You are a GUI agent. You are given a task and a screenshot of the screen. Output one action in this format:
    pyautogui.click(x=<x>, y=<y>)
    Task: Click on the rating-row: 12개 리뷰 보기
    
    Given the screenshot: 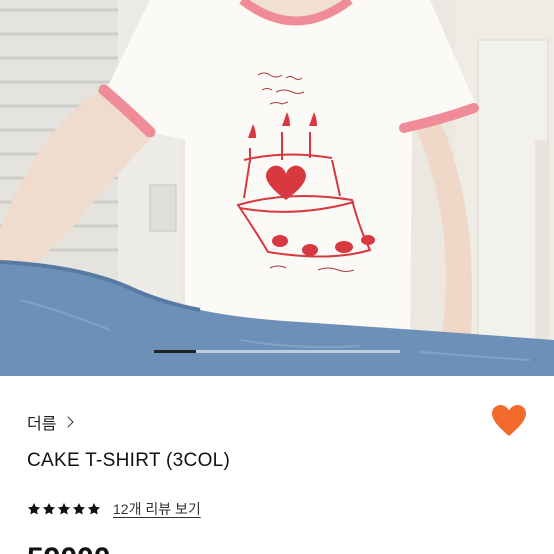 What is the action you would take?
    pyautogui.click(x=114, y=509)
    